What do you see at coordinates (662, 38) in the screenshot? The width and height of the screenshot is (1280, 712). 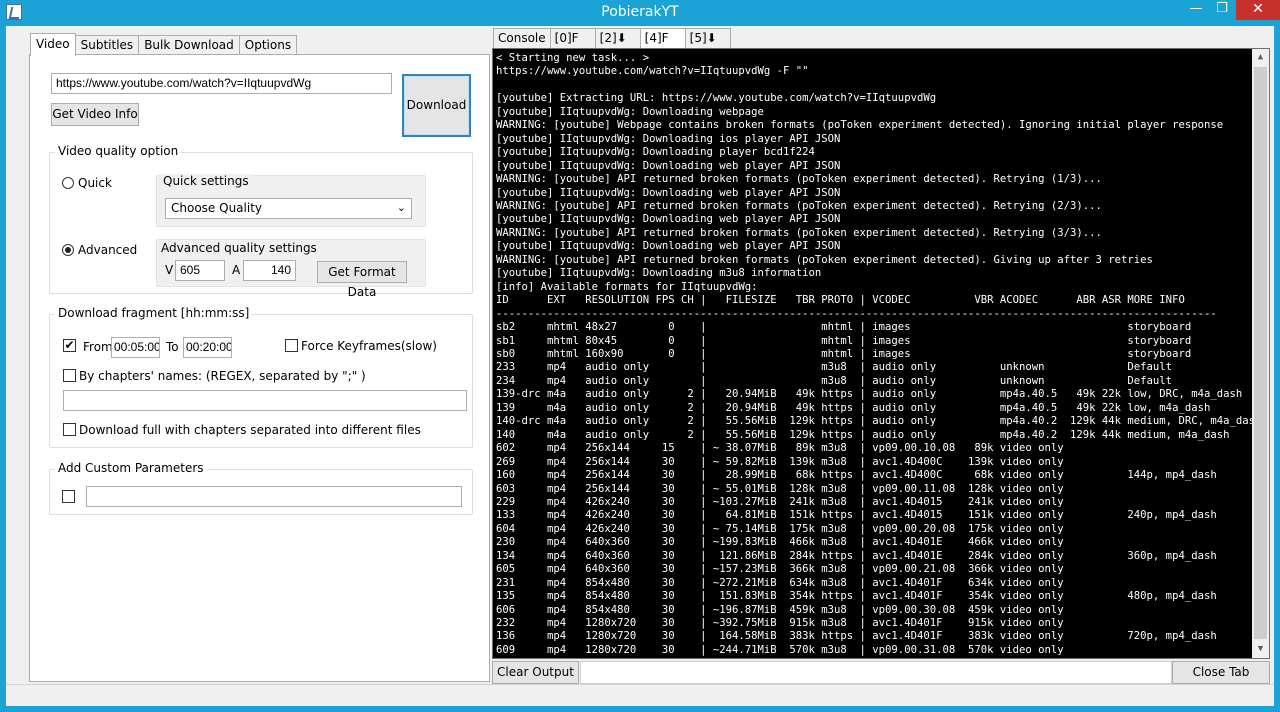 I see `tab-task-4: [4]F` at bounding box center [662, 38].